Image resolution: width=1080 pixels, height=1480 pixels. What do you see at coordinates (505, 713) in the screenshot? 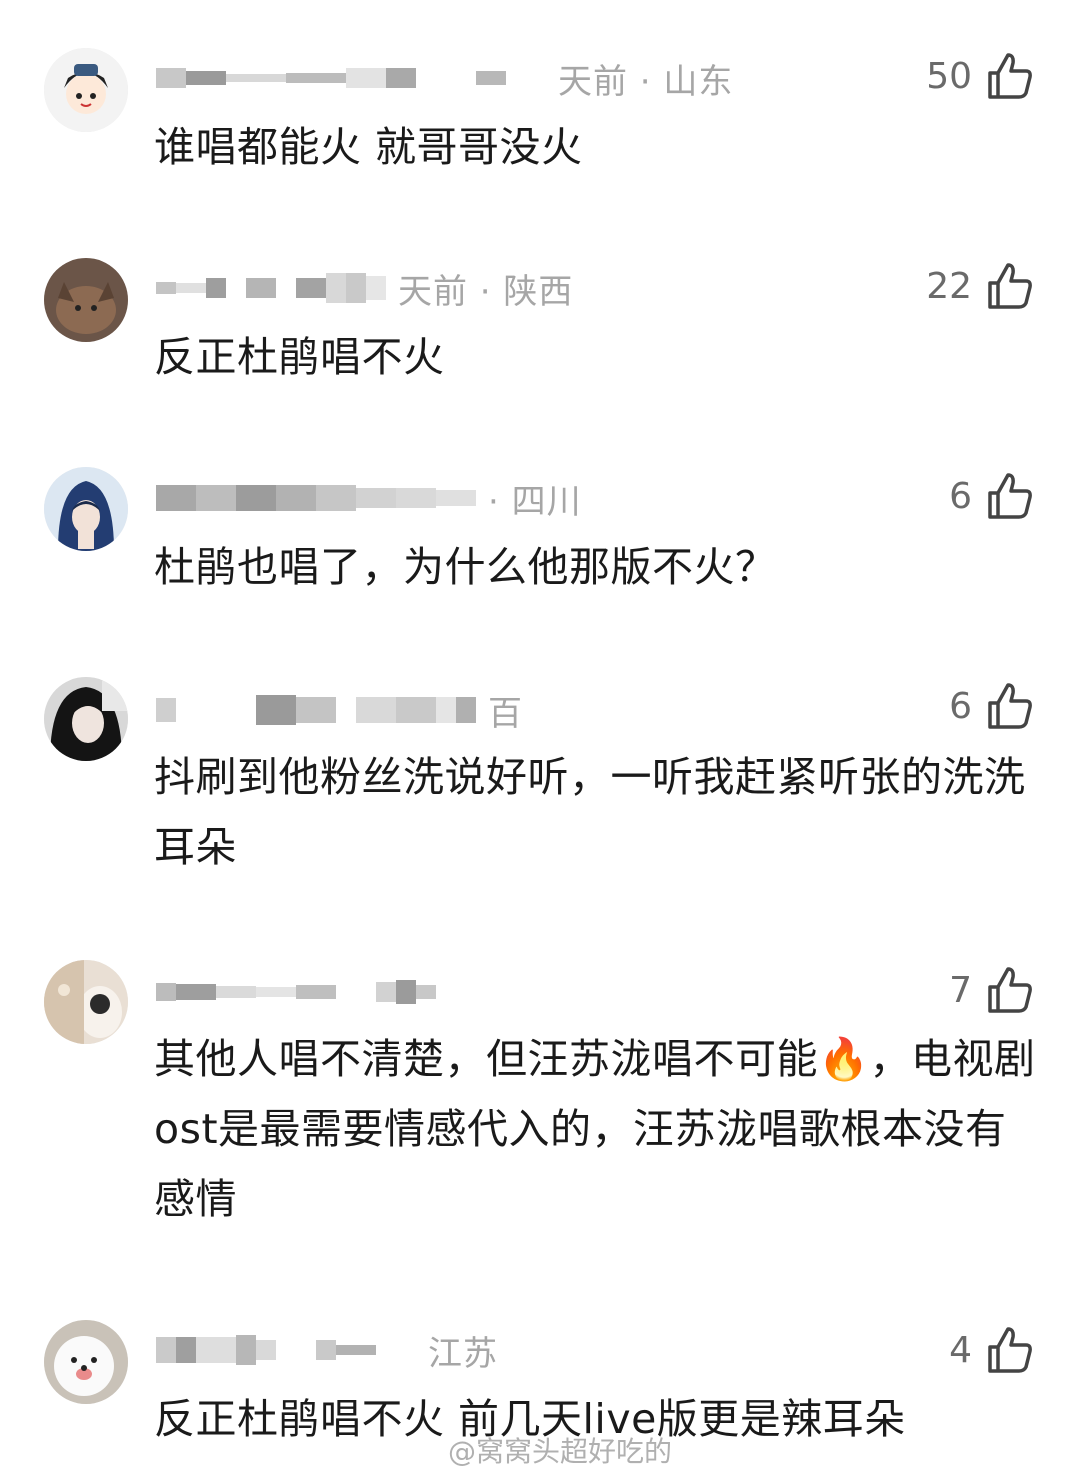
I see `comment-time-location: 百` at bounding box center [505, 713].